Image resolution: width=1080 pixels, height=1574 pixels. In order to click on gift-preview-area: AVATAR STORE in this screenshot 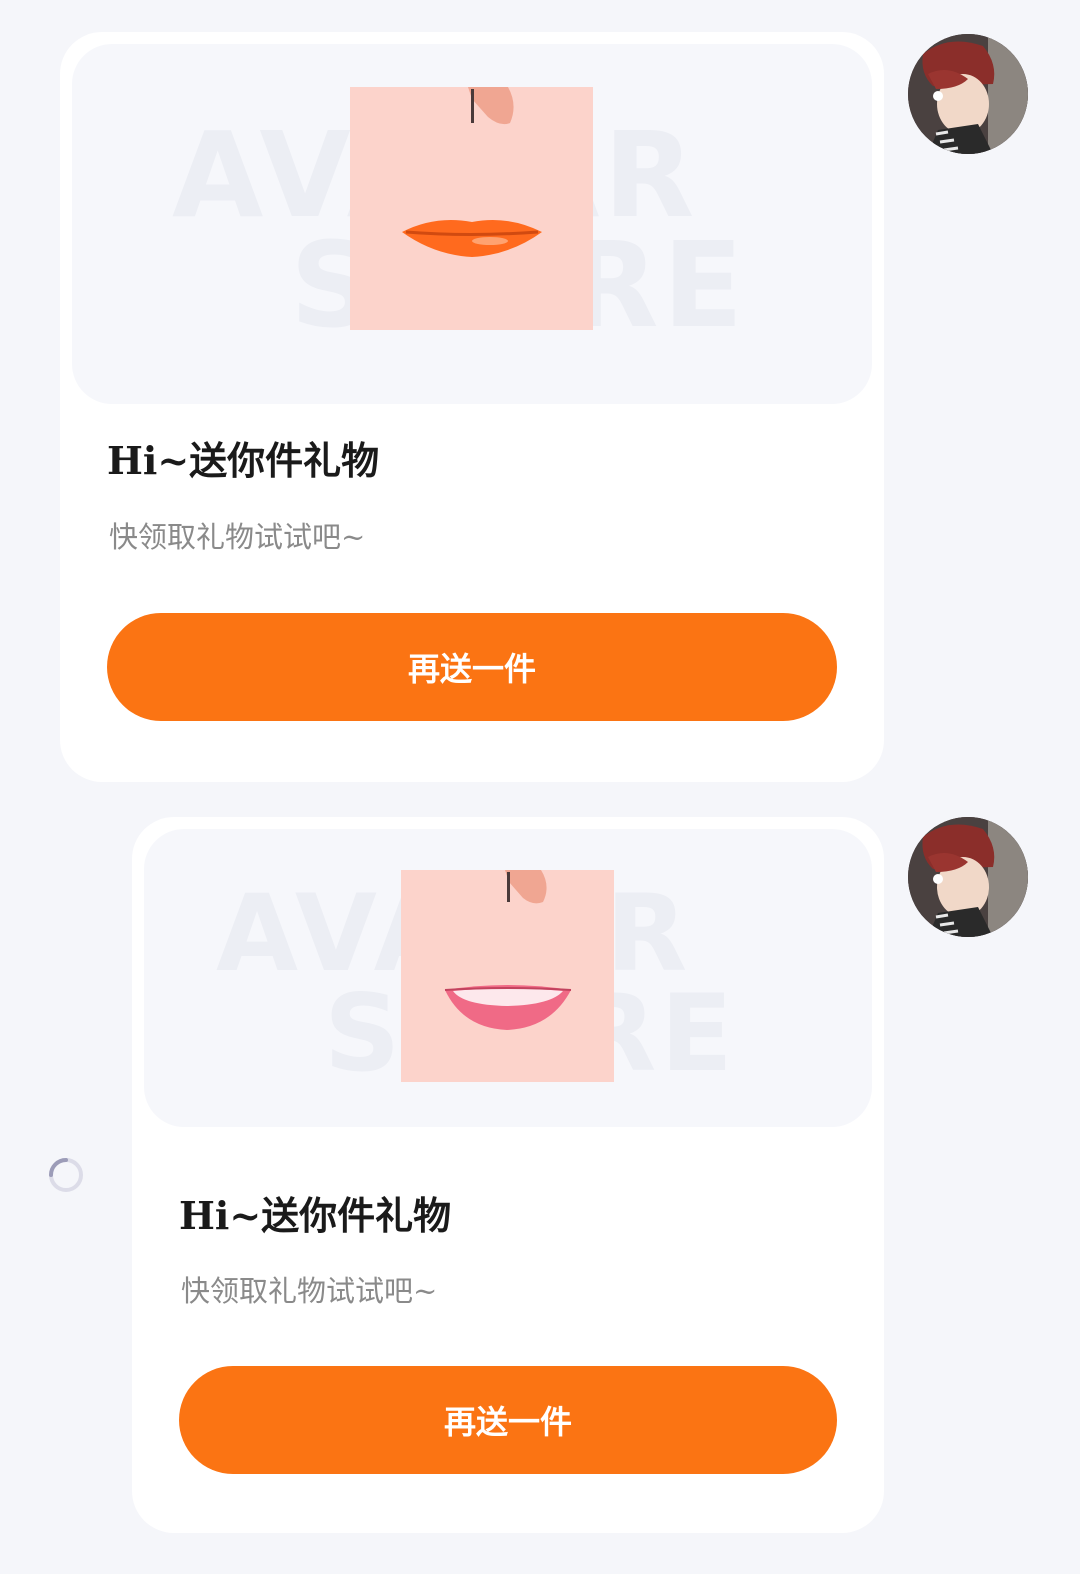, I will do `click(508, 978)`.